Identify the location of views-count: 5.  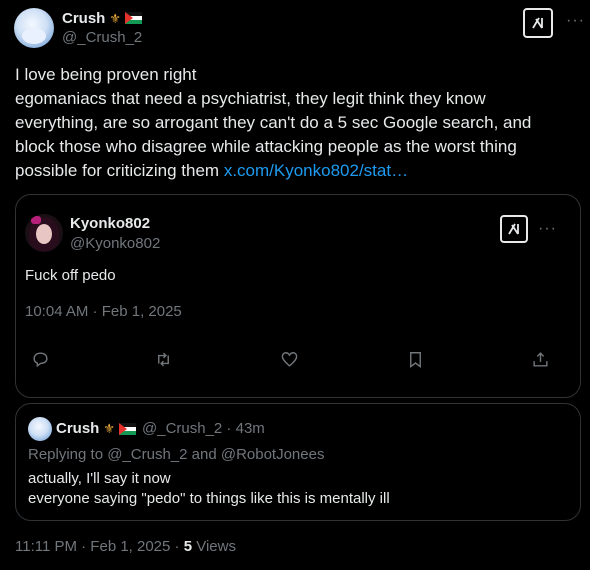
(188, 546).